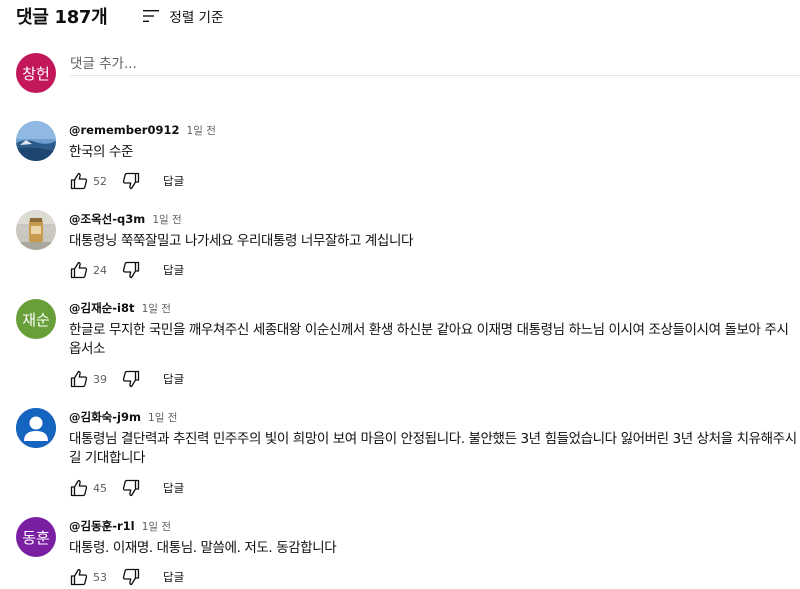  I want to click on sort-button: 정렬 기준, so click(182, 16).